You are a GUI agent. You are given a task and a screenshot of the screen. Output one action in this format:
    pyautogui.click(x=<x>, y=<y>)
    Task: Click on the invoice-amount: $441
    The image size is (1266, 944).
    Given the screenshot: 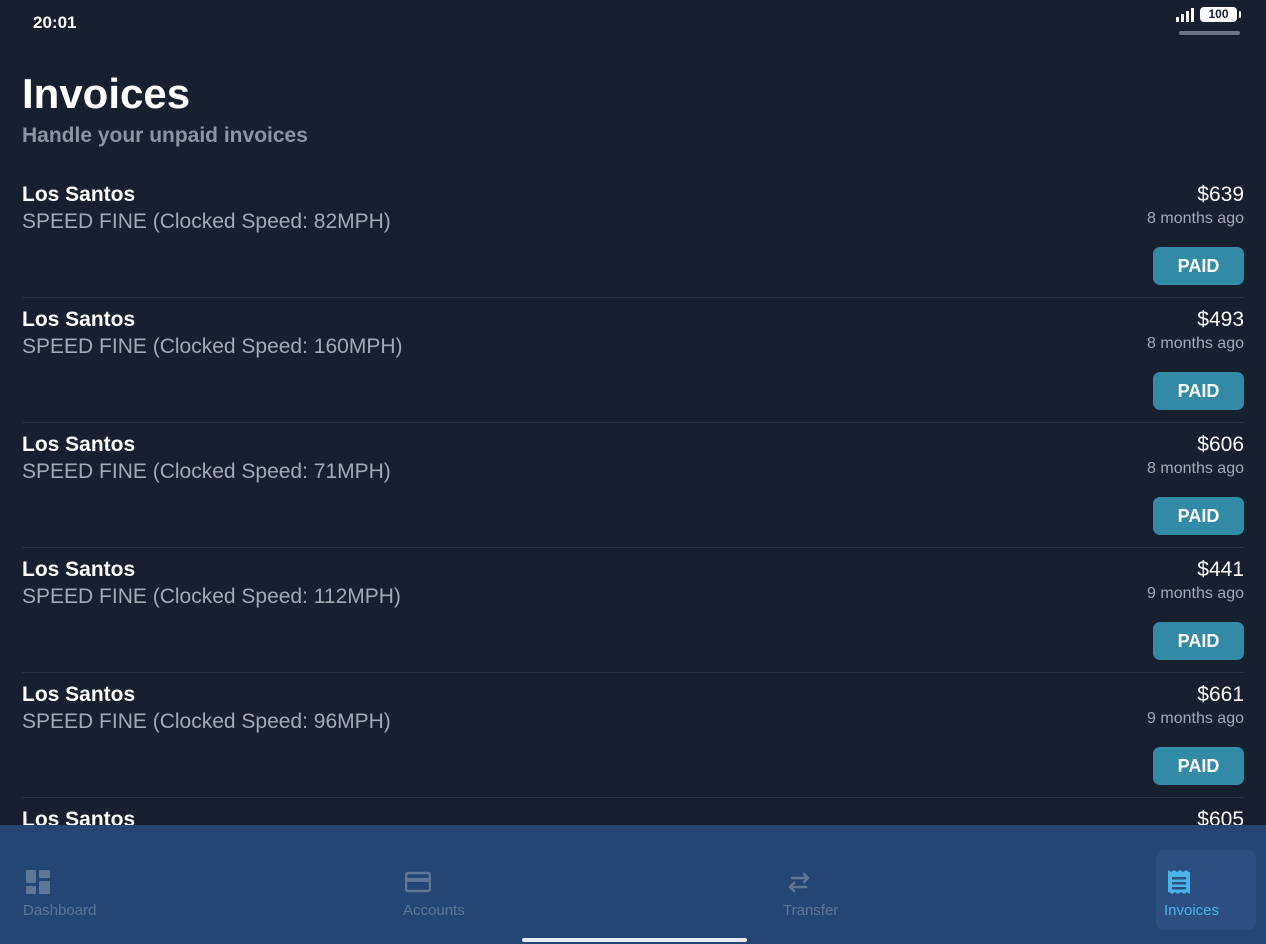 What is the action you would take?
    pyautogui.click(x=1220, y=569)
    